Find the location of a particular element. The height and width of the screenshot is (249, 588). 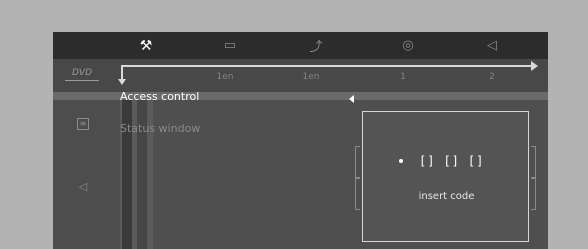

code-slot-2: [] is located at coordinates (451, 161).